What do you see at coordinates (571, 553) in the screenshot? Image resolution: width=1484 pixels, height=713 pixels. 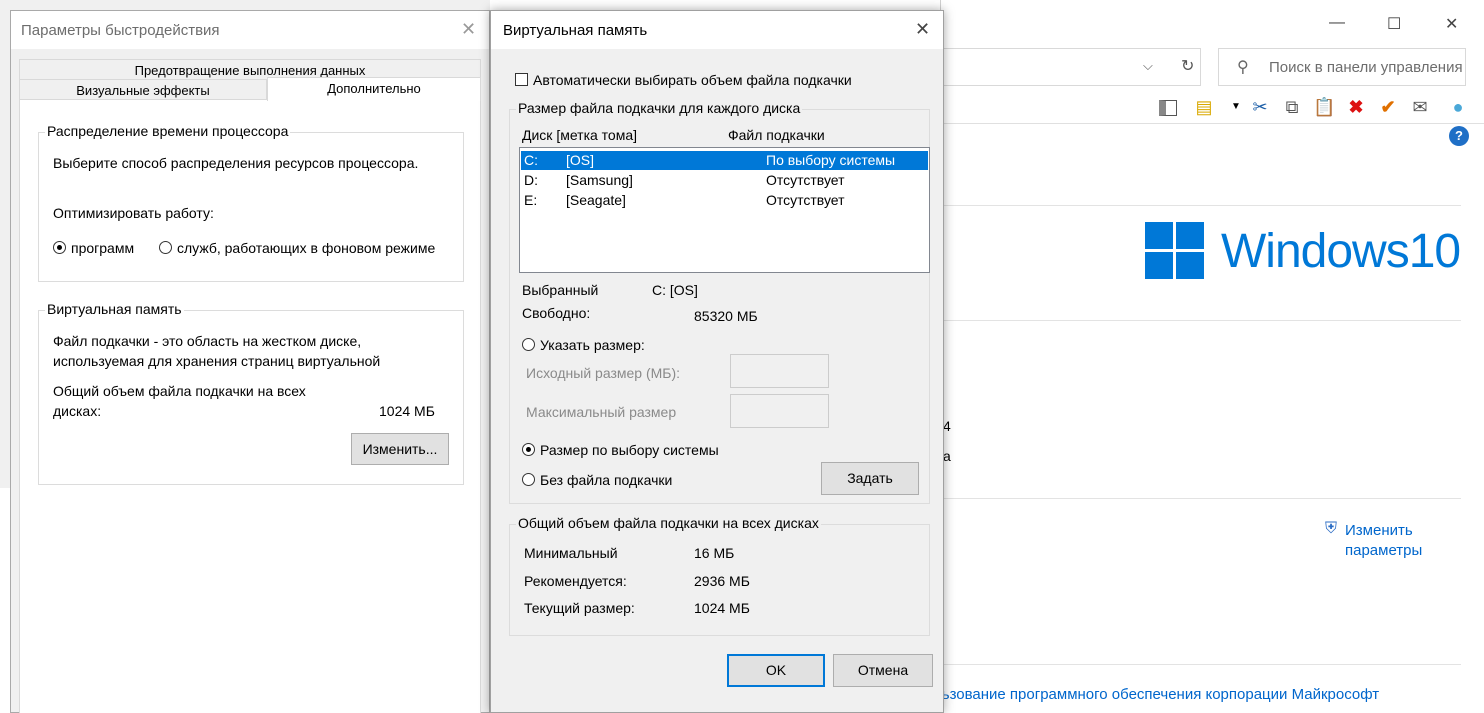 I see `minimum-label: Минимальный` at bounding box center [571, 553].